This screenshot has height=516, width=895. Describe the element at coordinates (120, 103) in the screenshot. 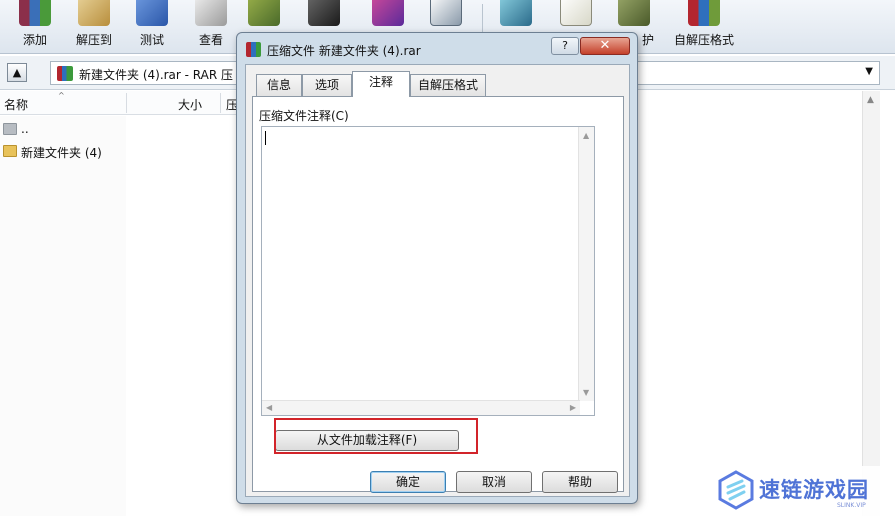

I see `file-list-header: ^ 名称 大小 压` at that location.